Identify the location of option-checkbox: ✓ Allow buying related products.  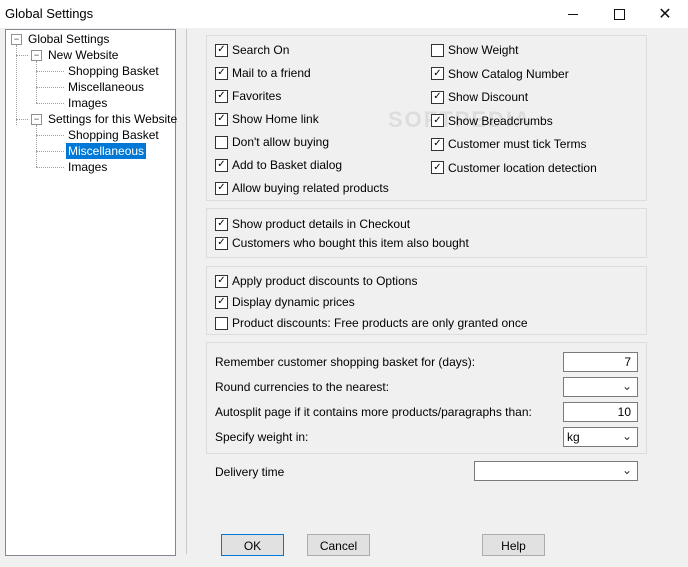
(302, 188).